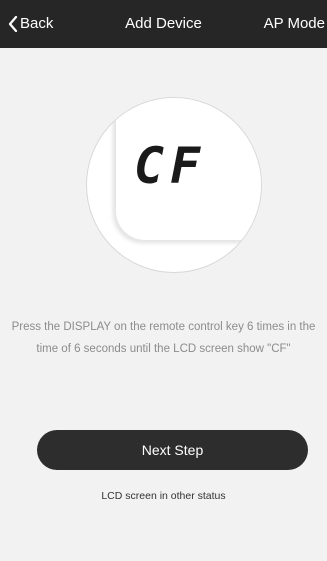 This screenshot has width=327, height=561. What do you see at coordinates (170, 166) in the screenshot?
I see `lcd-display-text: CF` at bounding box center [170, 166].